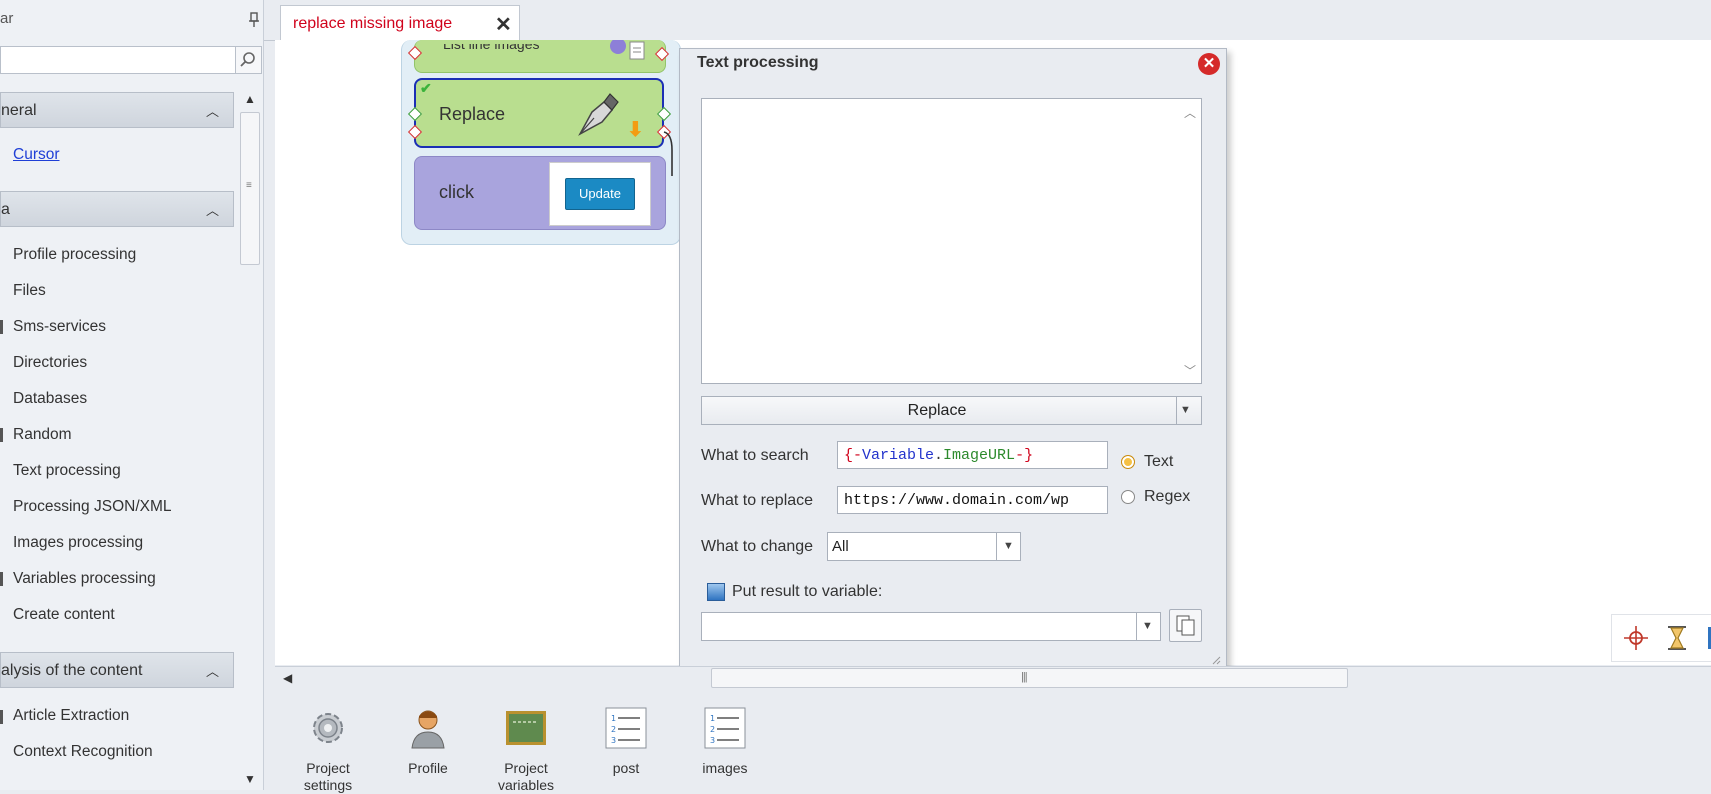 The image size is (1711, 794). Describe the element at coordinates (1, 717) in the screenshot. I see `article-icon` at that location.